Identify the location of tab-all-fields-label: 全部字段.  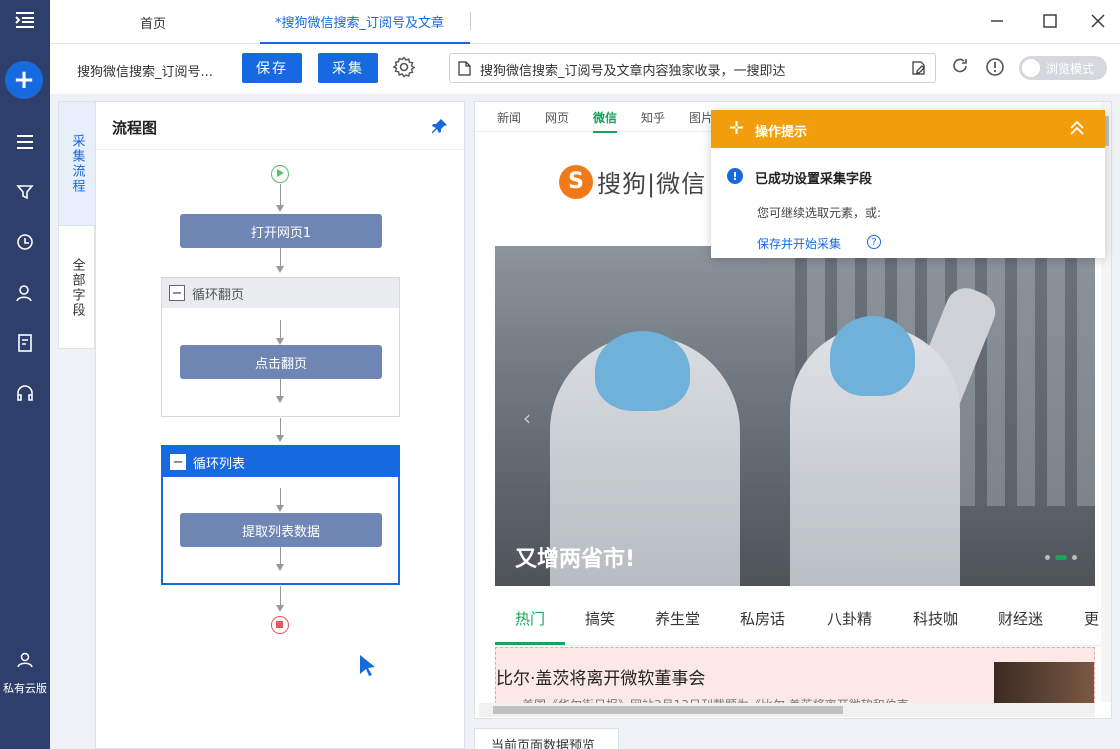
(77, 288).